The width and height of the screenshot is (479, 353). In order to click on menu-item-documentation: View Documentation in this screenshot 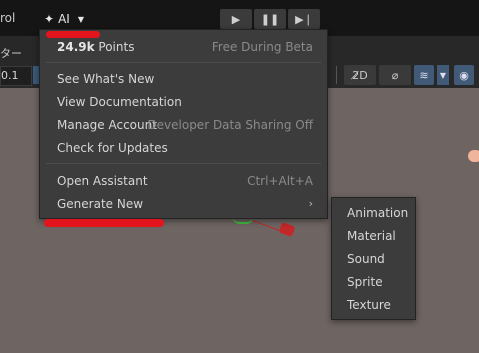, I will do `click(185, 102)`.